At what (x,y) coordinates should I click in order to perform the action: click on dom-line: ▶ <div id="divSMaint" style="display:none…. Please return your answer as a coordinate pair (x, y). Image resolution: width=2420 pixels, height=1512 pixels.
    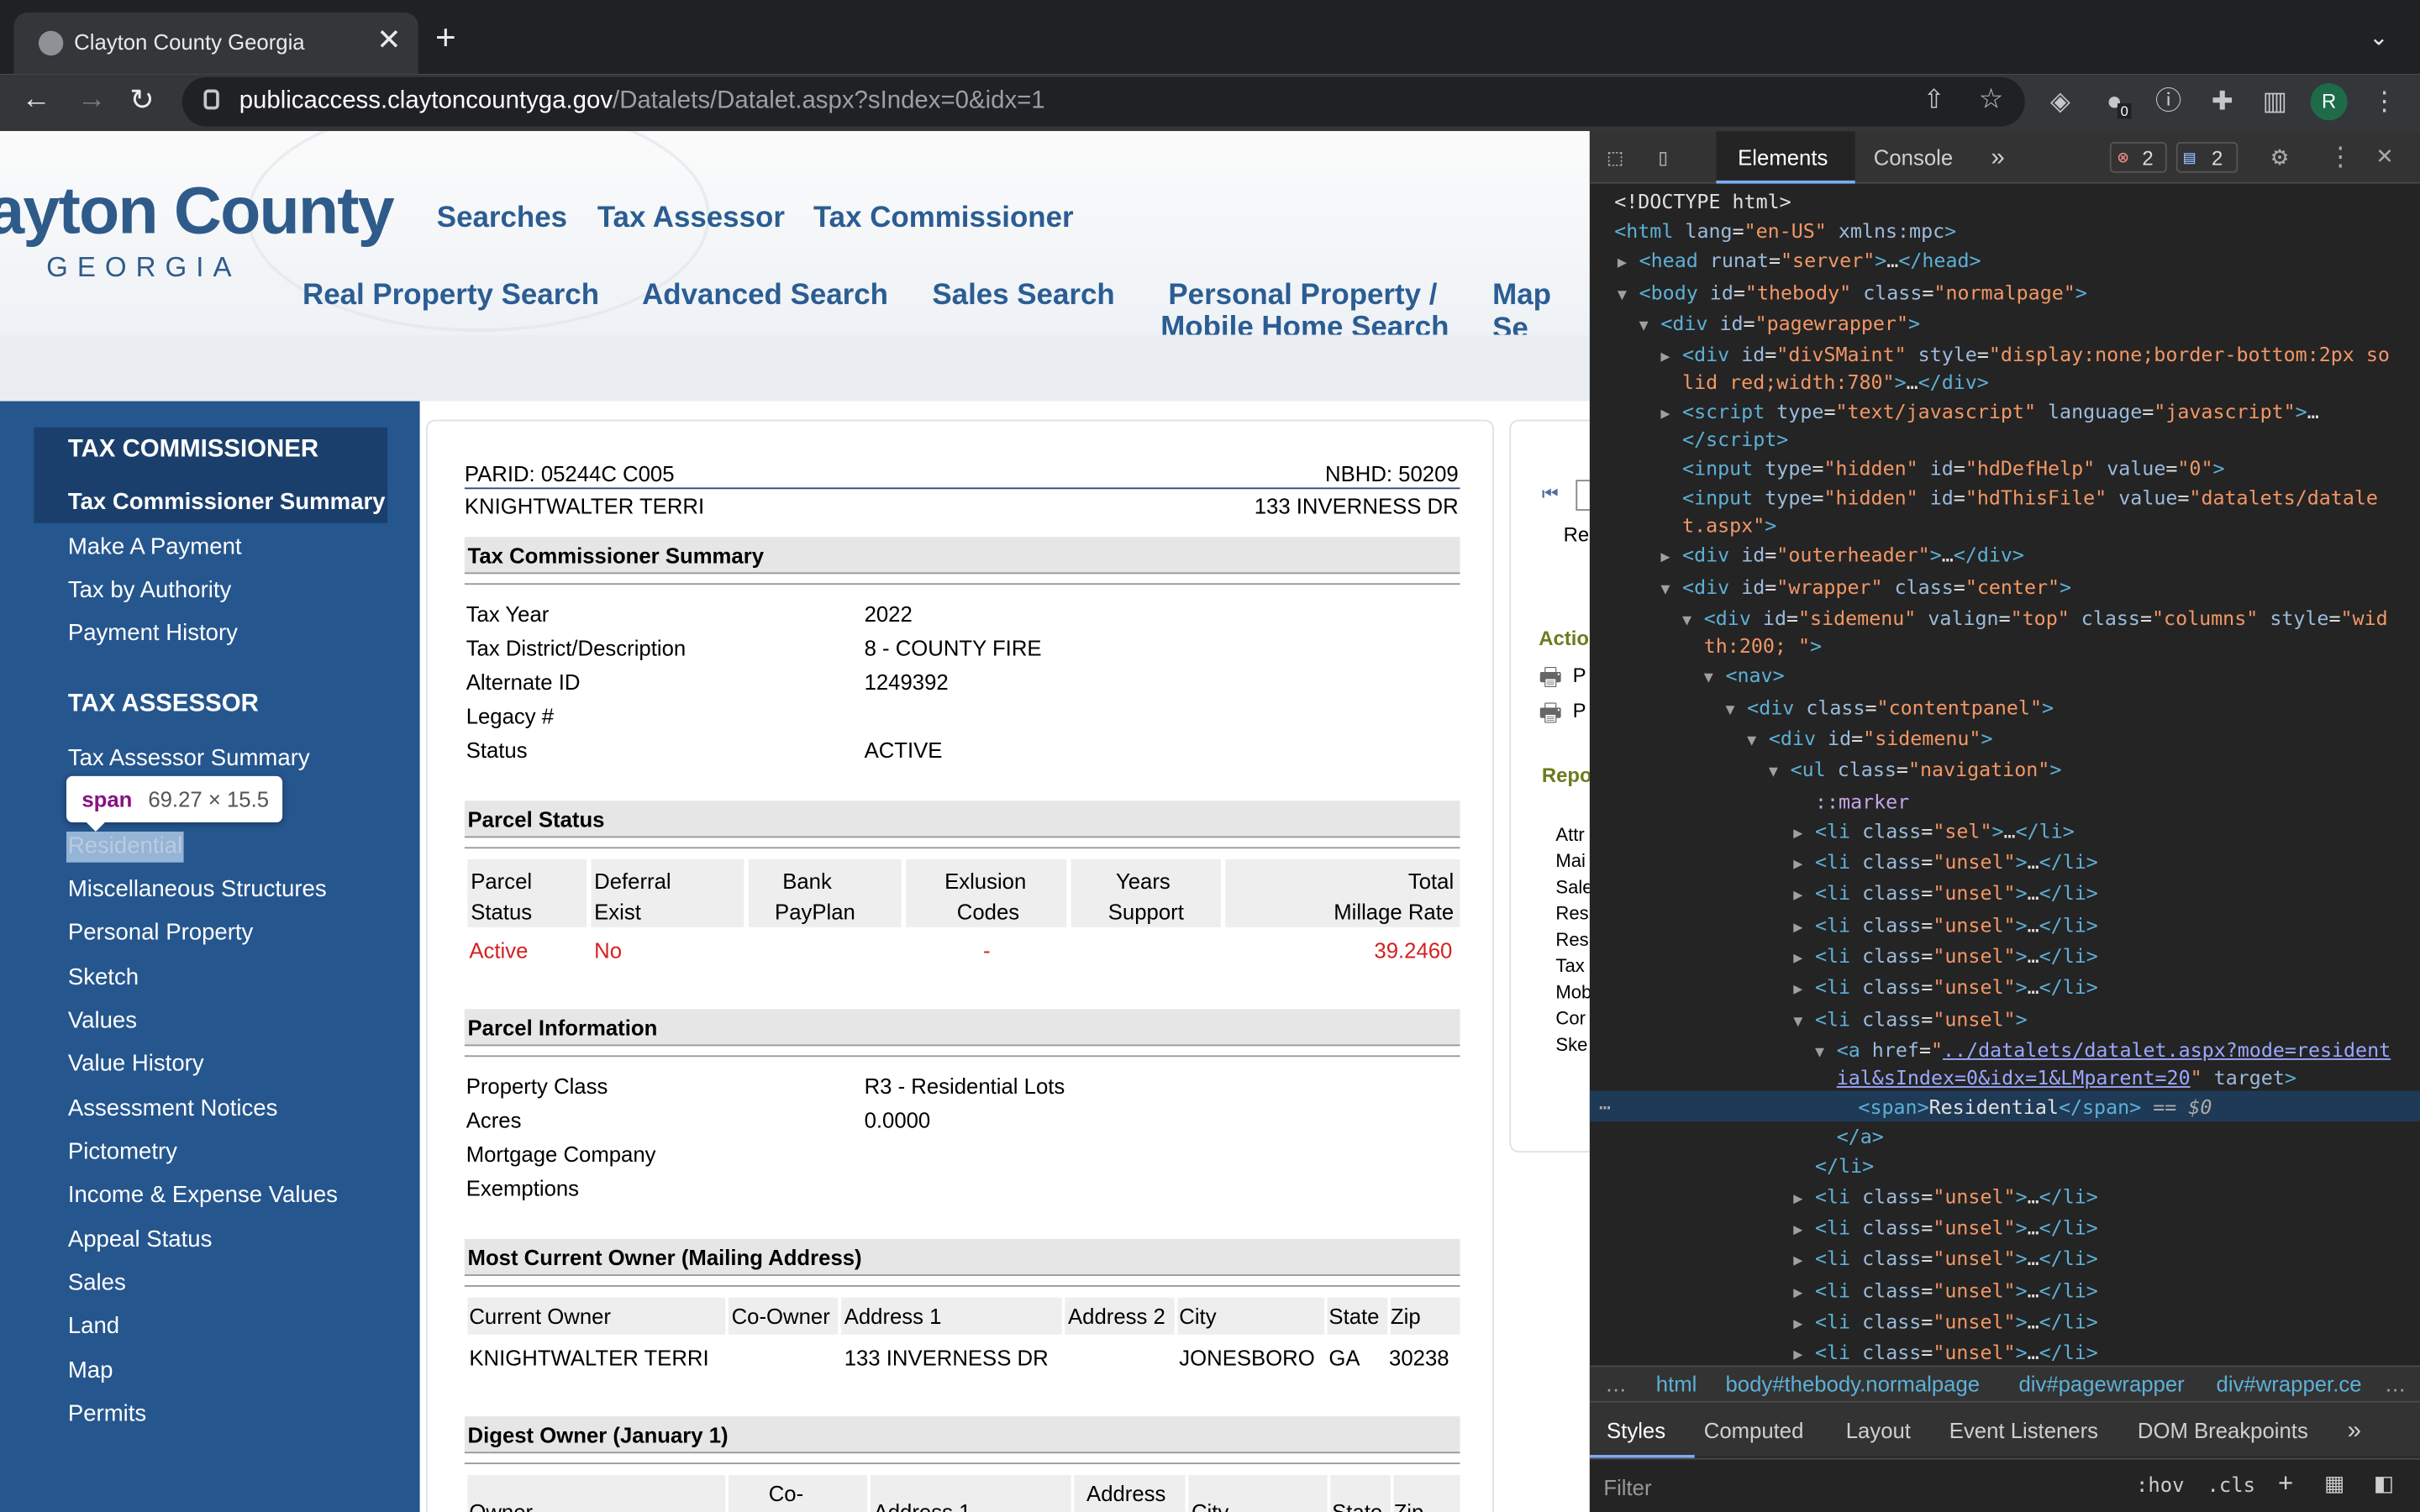
    Looking at the image, I should click on (2025, 354).